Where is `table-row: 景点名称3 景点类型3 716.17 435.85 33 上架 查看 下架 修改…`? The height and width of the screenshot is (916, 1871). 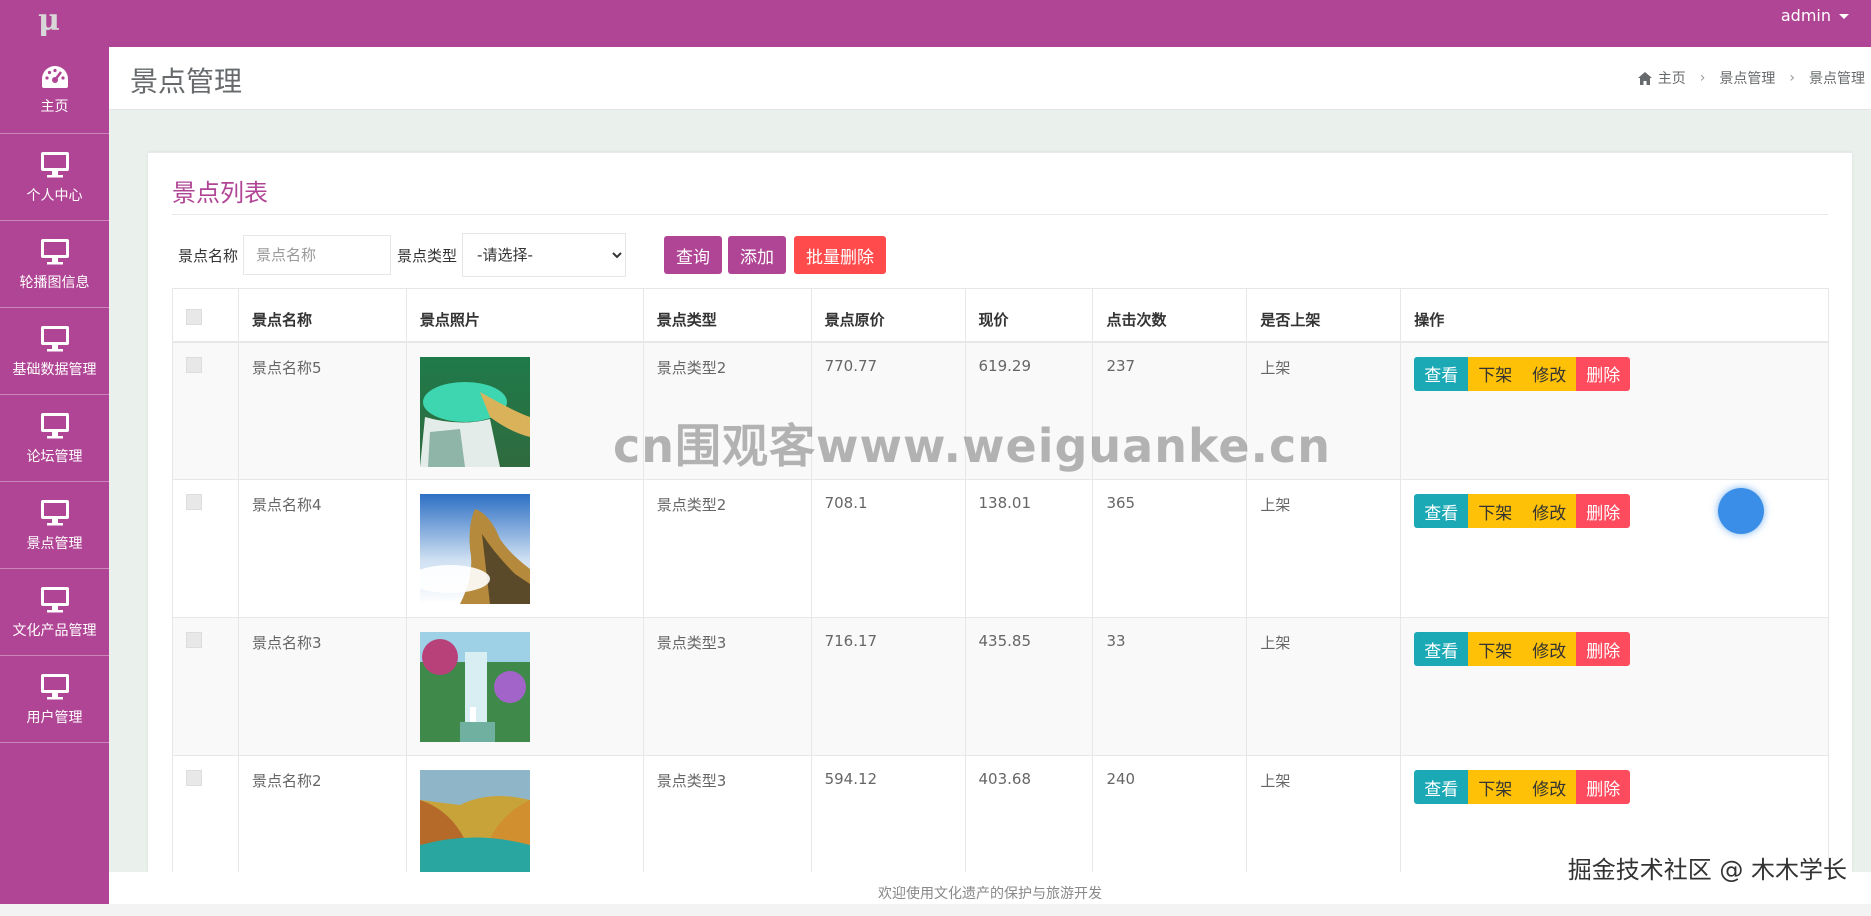
table-row: 景点名称3 景点类型3 716.17 435.85 33 上架 查看 下架 修改… is located at coordinates (1000, 686).